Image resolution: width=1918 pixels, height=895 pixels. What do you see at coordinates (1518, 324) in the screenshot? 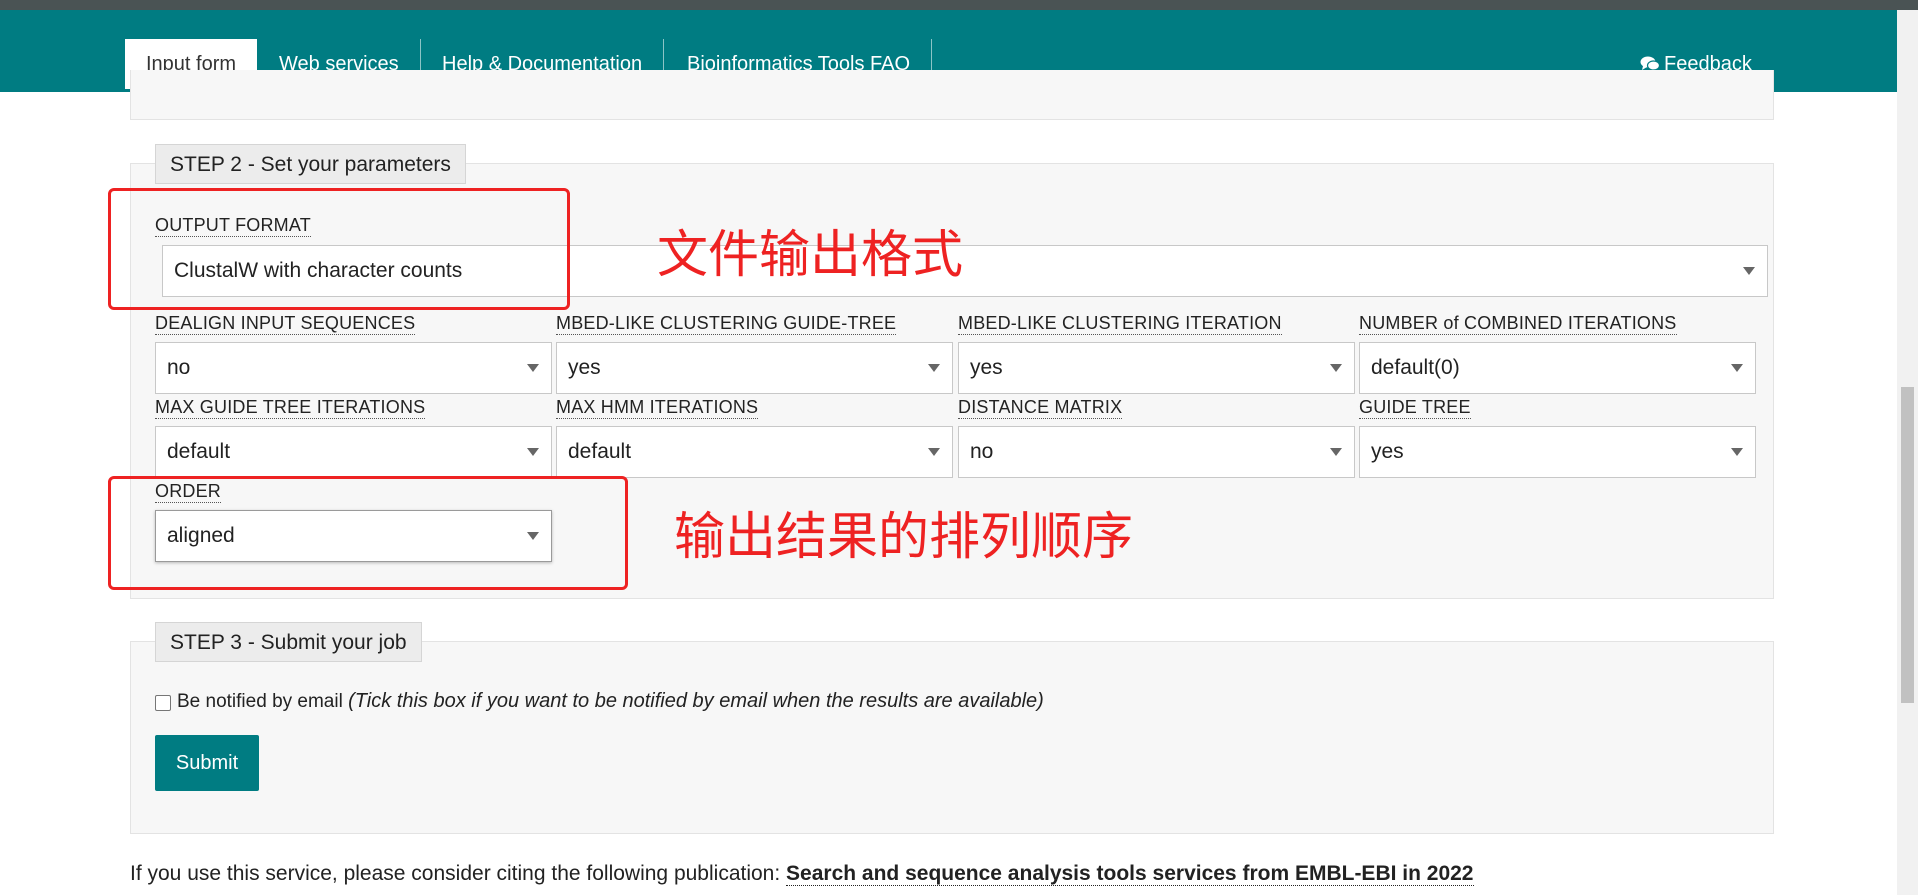
I see `combined-iterations-label: NUMBER of COMBINED ITERATIONS` at bounding box center [1518, 324].